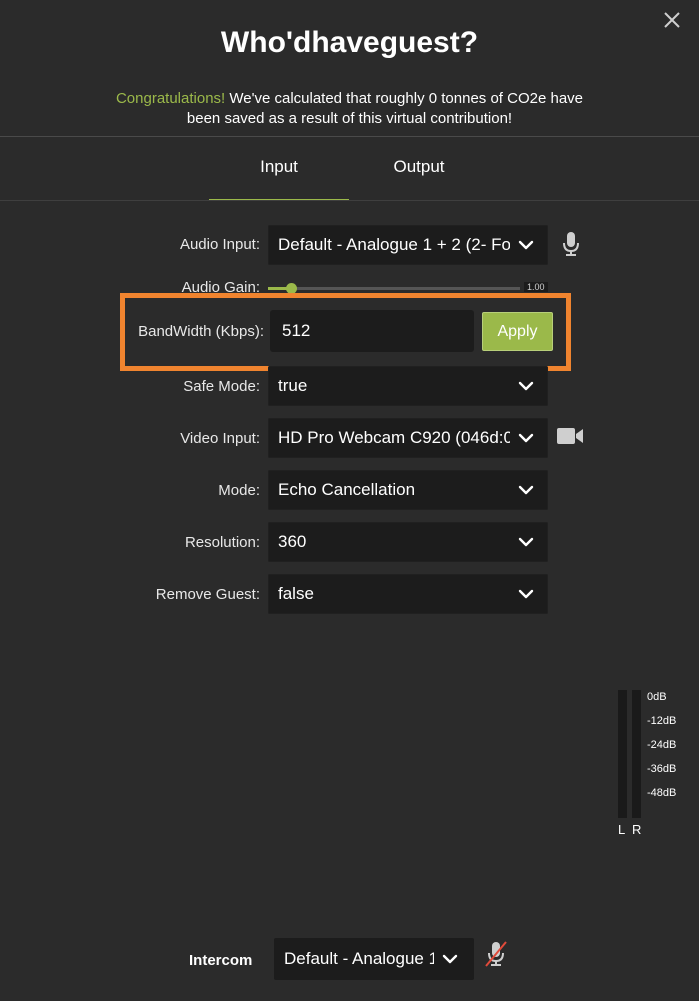  Describe the element at coordinates (408, 386) in the screenshot. I see `safe-mode-select: true` at that location.